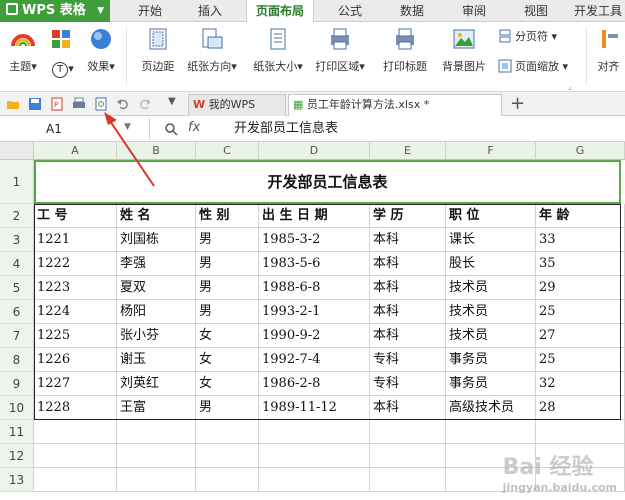 The height and width of the screenshot is (500, 625). I want to click on column-header-e: E, so click(408, 151).